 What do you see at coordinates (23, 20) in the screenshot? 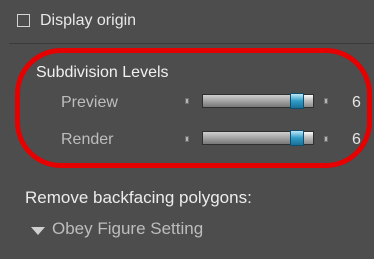
I see `display-origin-checkbox` at bounding box center [23, 20].